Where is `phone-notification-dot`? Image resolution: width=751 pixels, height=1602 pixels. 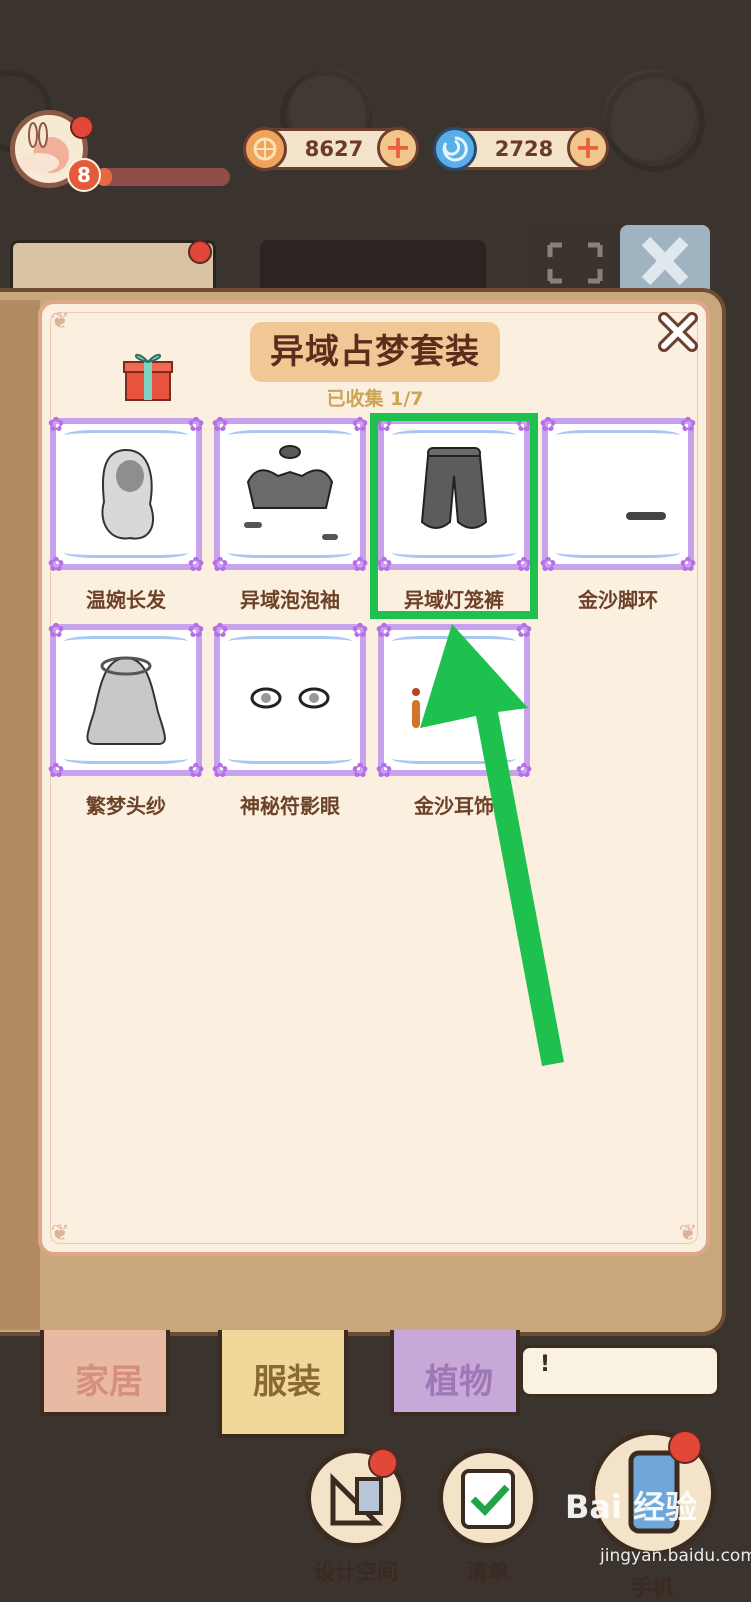 phone-notification-dot is located at coordinates (685, 1447).